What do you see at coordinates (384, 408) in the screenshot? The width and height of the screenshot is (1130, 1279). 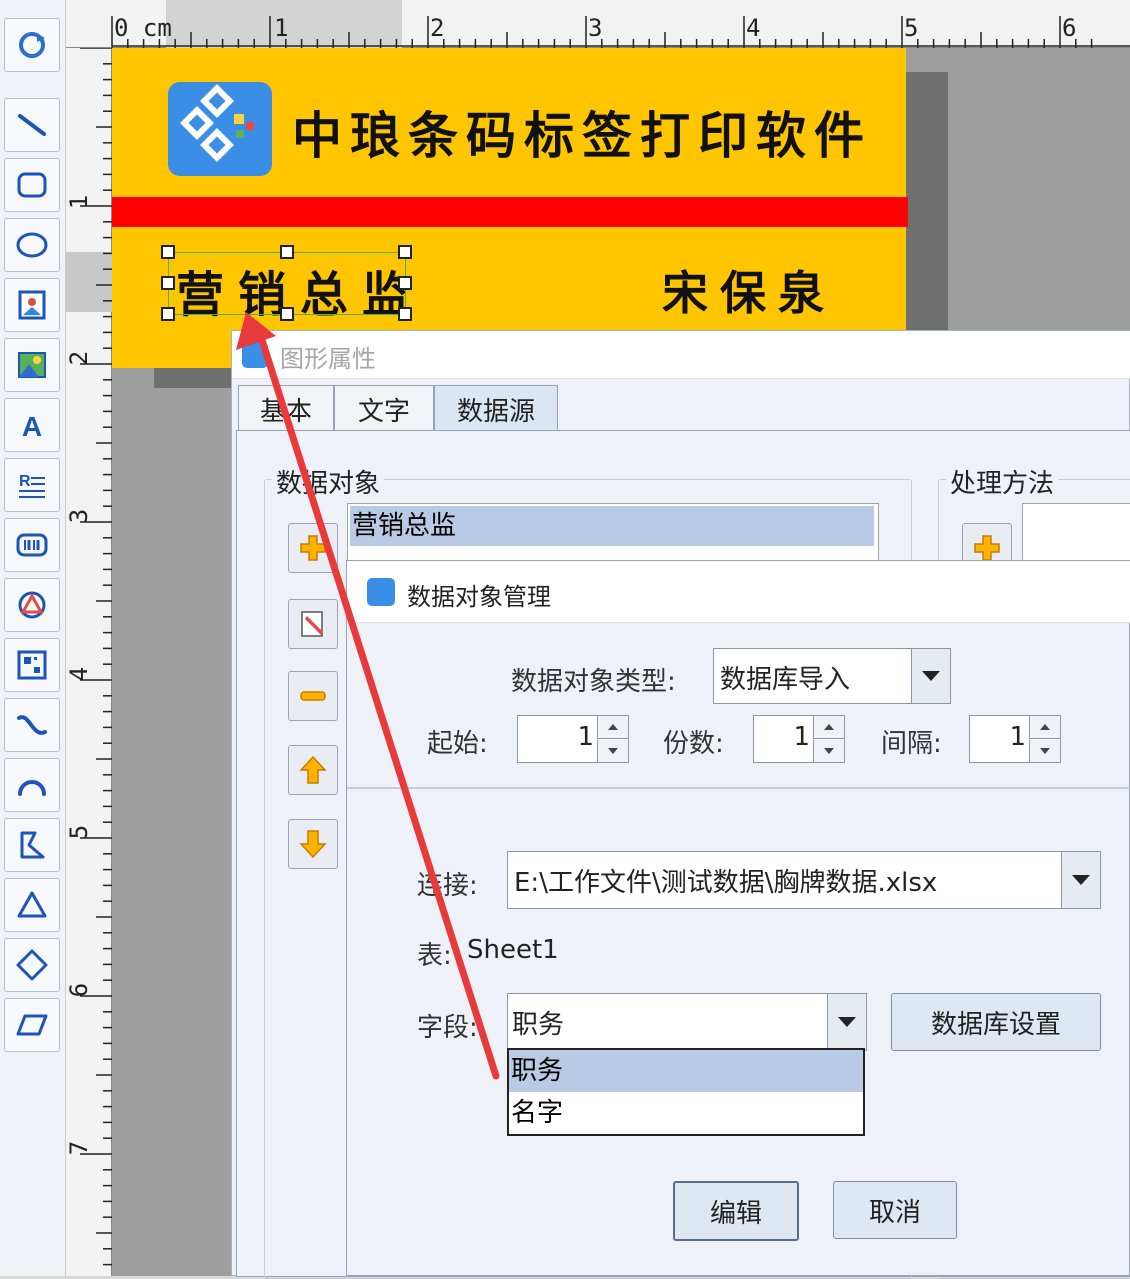 I see `tab-text: 文字` at bounding box center [384, 408].